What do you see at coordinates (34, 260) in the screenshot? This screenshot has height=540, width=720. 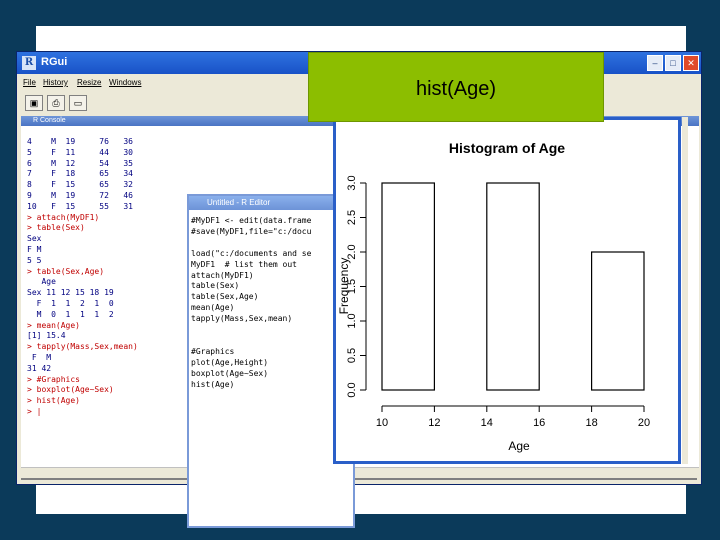 I see `console-line: 5 5` at bounding box center [34, 260].